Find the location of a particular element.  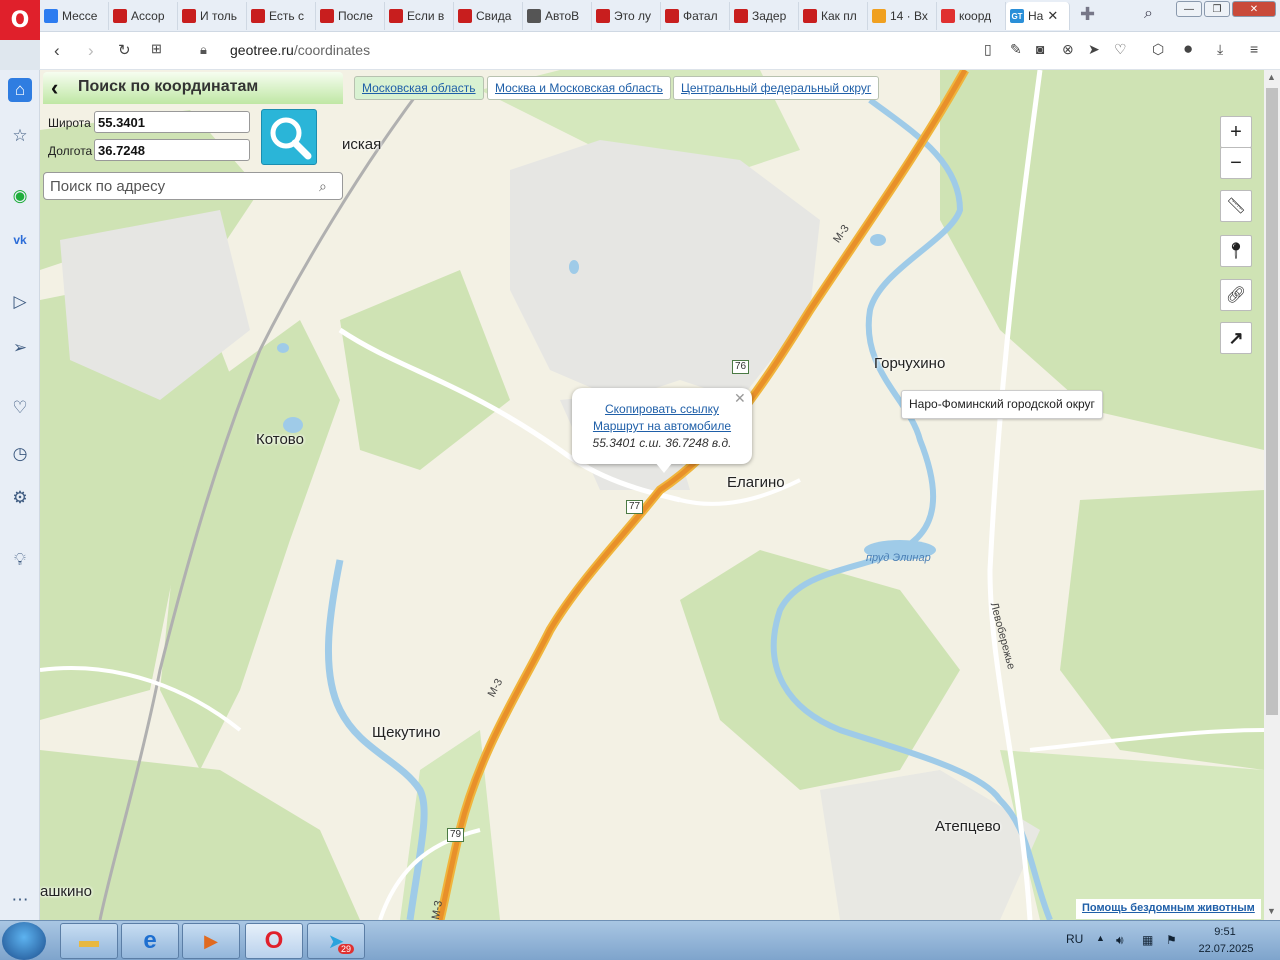

vk-icon: vk is located at coordinates (20, 240).